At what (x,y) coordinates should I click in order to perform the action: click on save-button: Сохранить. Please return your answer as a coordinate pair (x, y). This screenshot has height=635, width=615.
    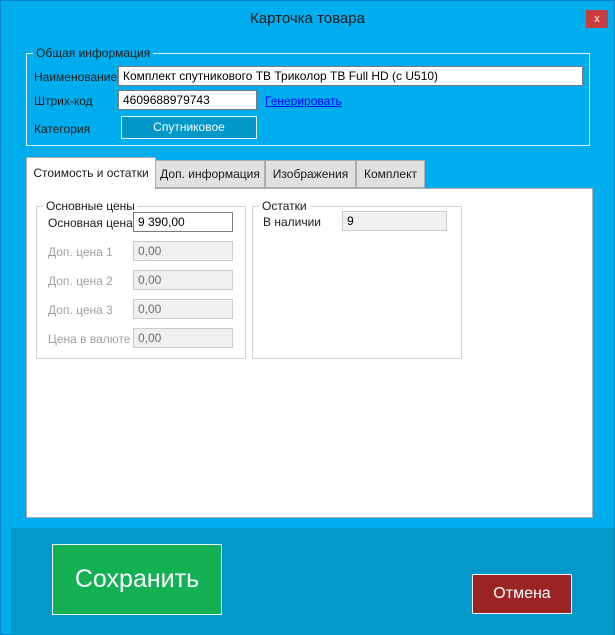
    Looking at the image, I should click on (137, 579).